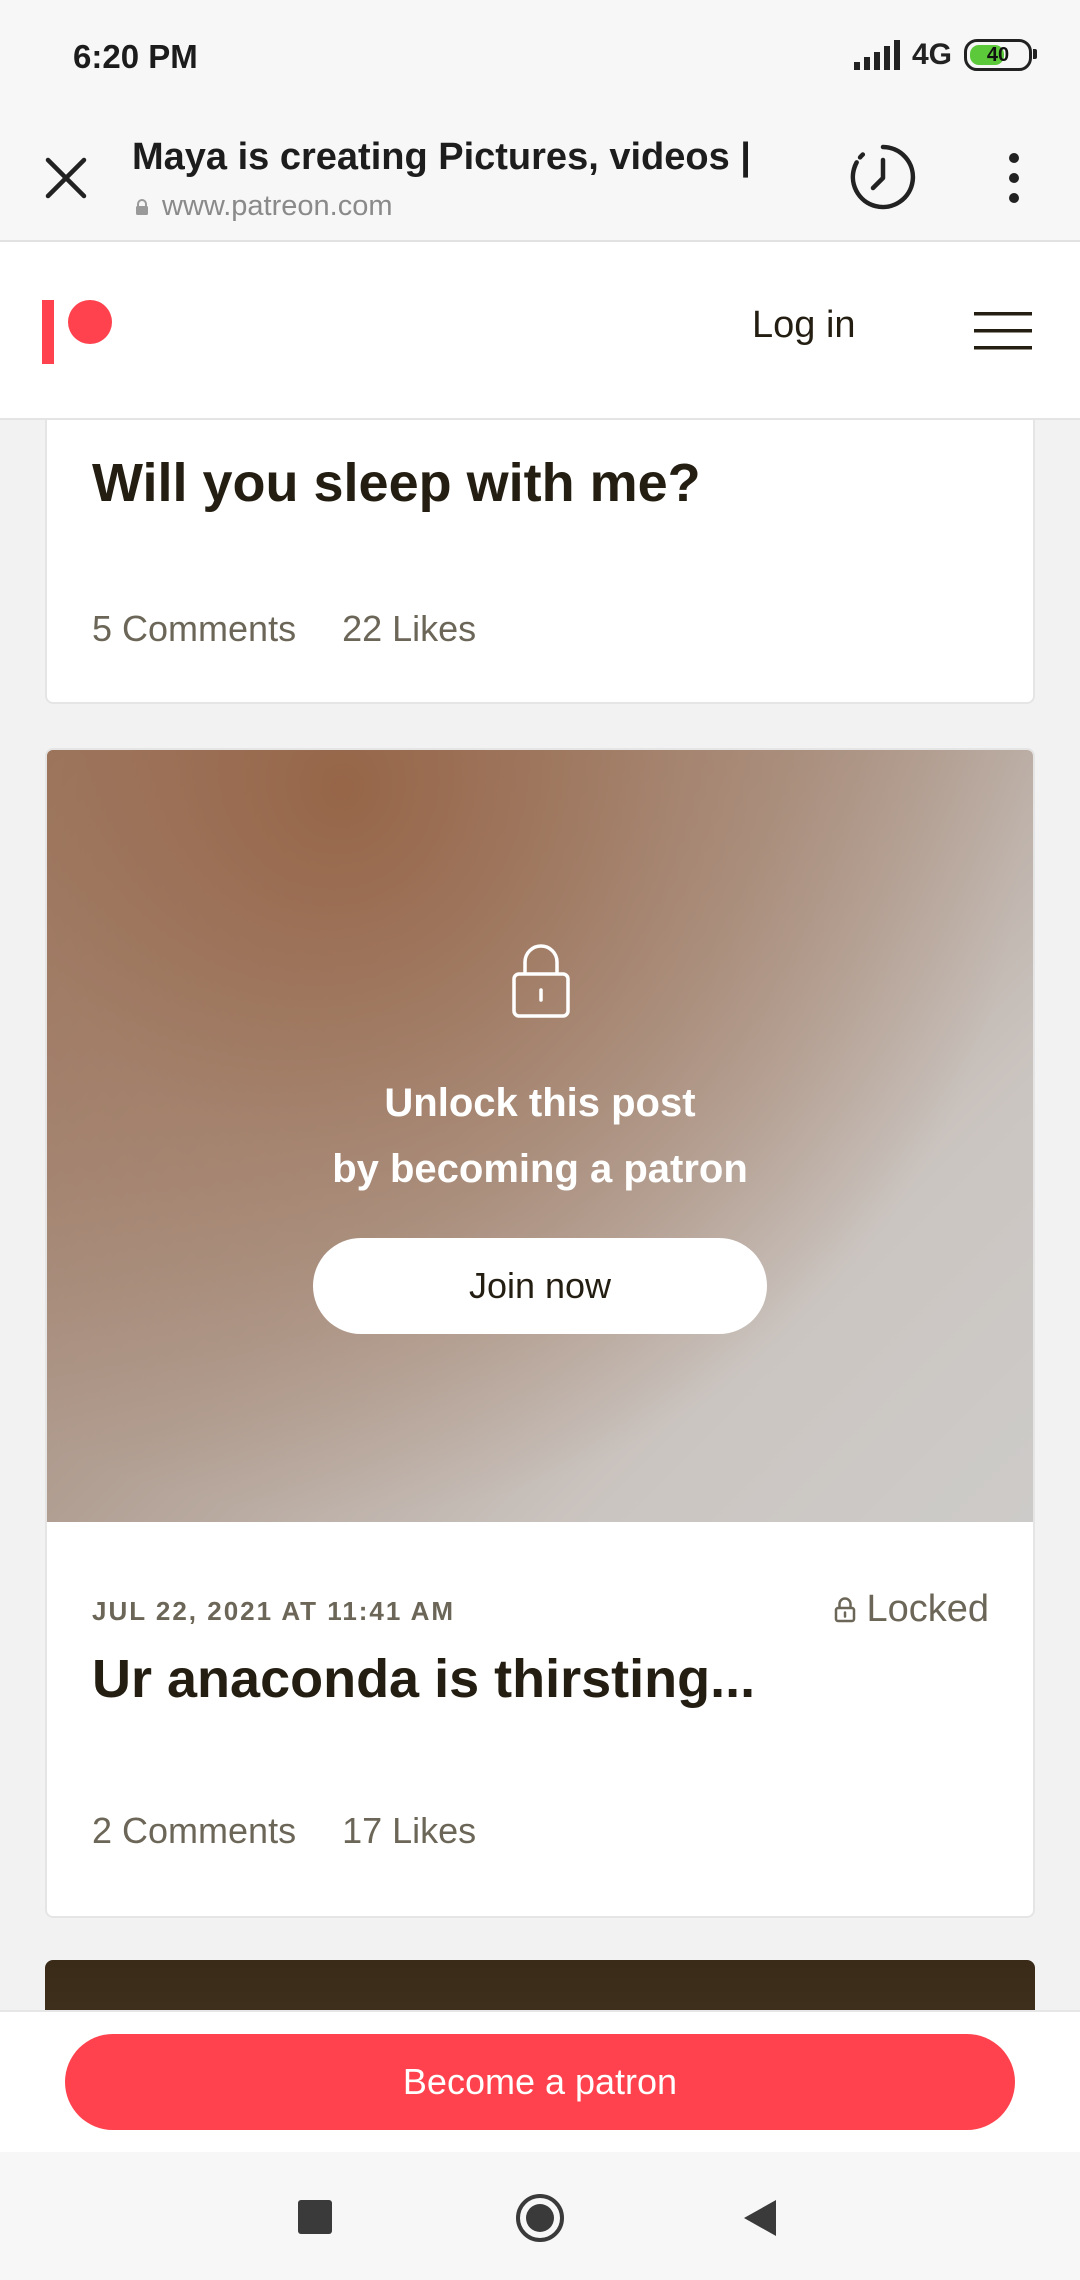 Image resolution: width=1080 pixels, height=2280 pixels. Describe the element at coordinates (1003, 331) in the screenshot. I see `hamburger-menu-icon` at that location.